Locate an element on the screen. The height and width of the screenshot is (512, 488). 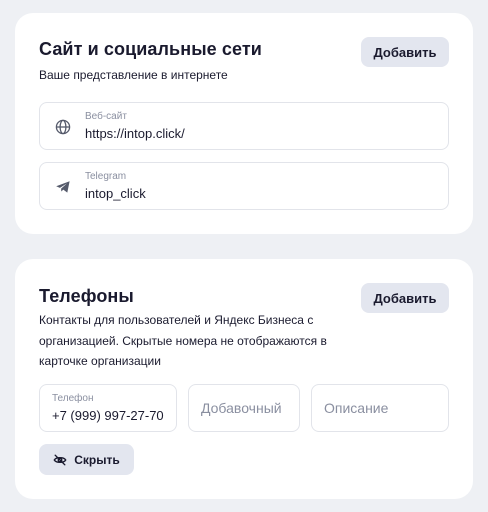
phones-title: Телефоны is located at coordinates (86, 296).